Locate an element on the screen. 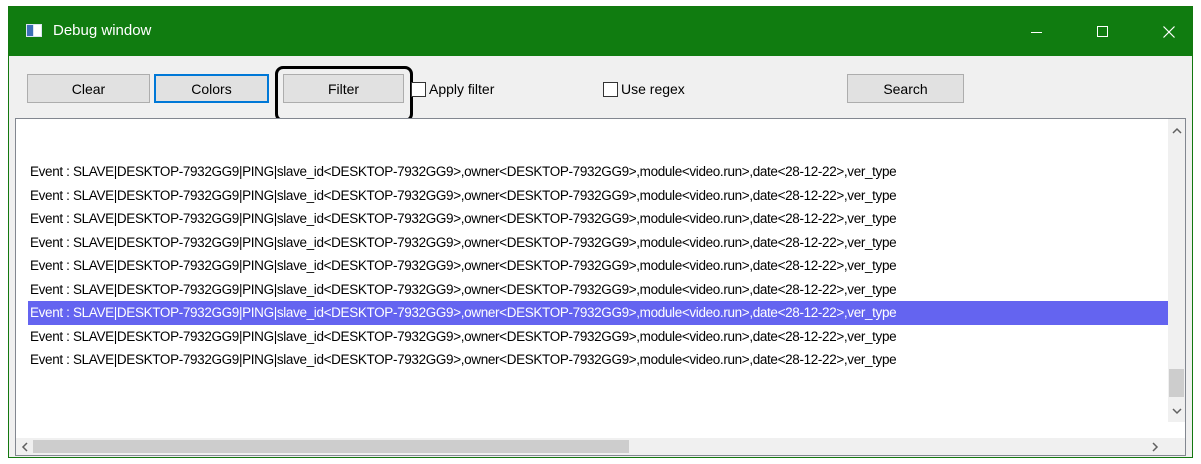 This screenshot has width=1201, height=464. scroll-left-button is located at coordinates (24, 446).